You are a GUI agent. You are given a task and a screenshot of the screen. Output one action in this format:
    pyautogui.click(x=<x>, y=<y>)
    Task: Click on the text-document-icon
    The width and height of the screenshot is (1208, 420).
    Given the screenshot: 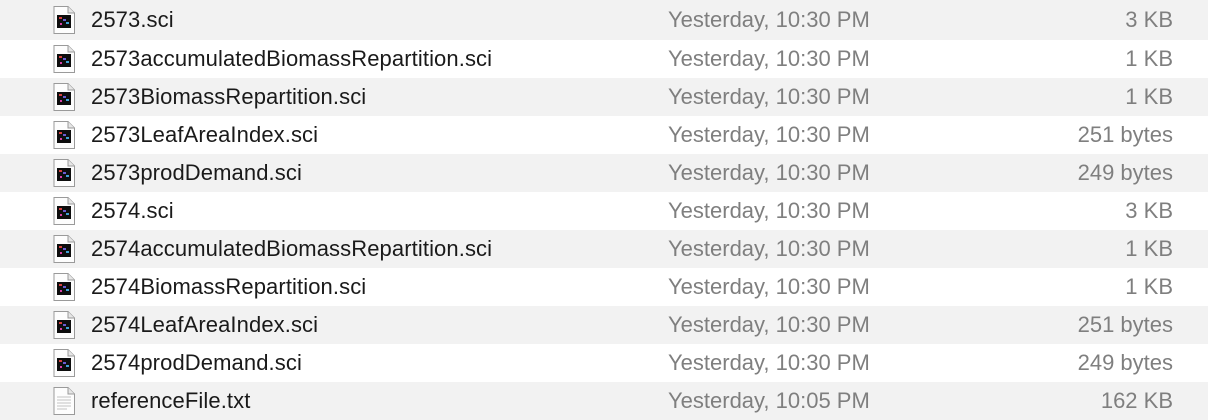 What is the action you would take?
    pyautogui.click(x=64, y=401)
    